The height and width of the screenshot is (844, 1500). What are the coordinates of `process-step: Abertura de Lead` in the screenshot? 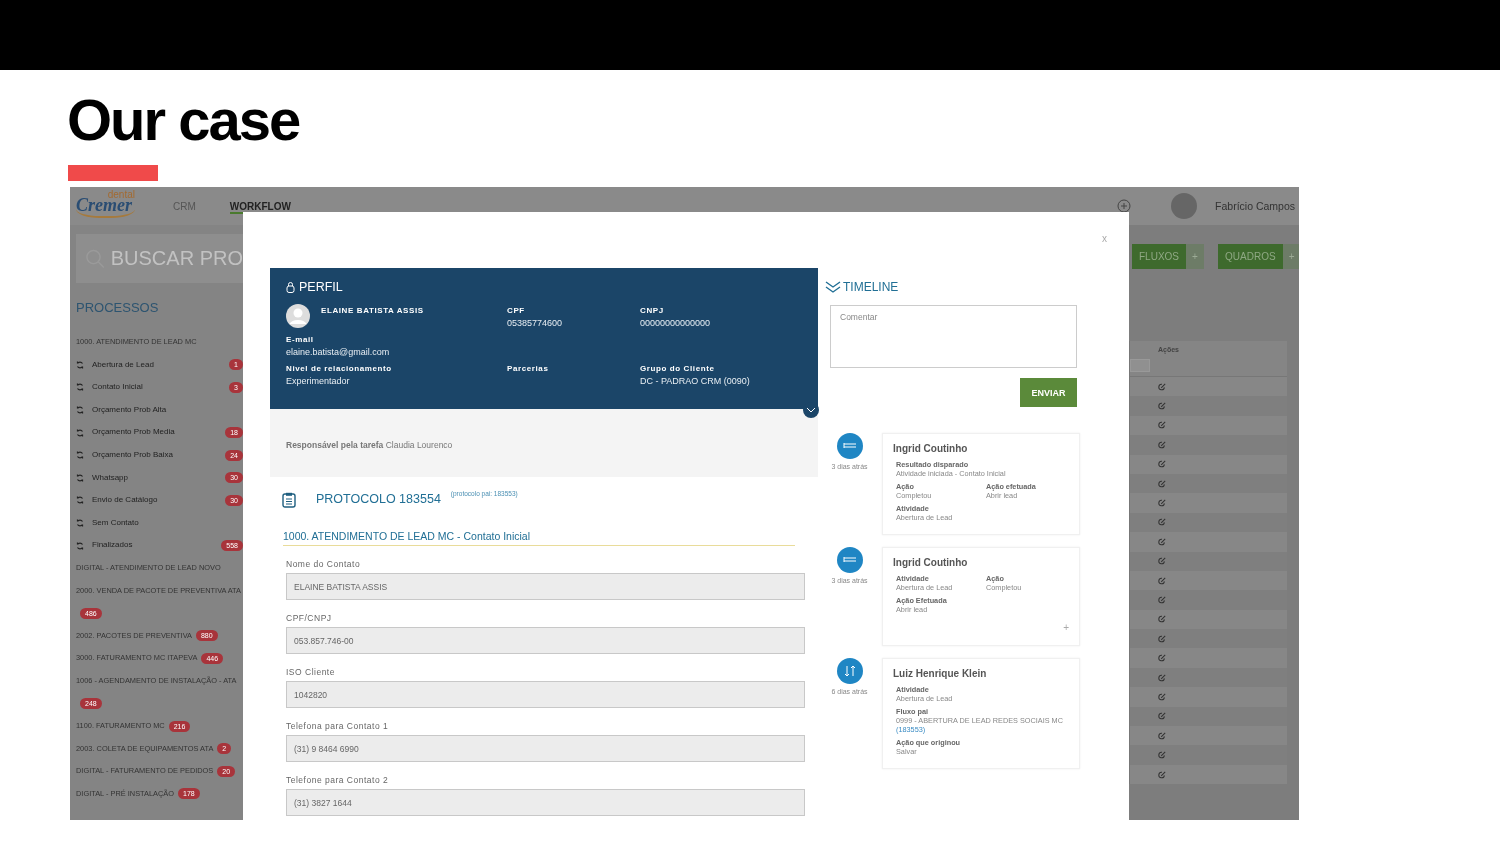 It's located at (123, 365).